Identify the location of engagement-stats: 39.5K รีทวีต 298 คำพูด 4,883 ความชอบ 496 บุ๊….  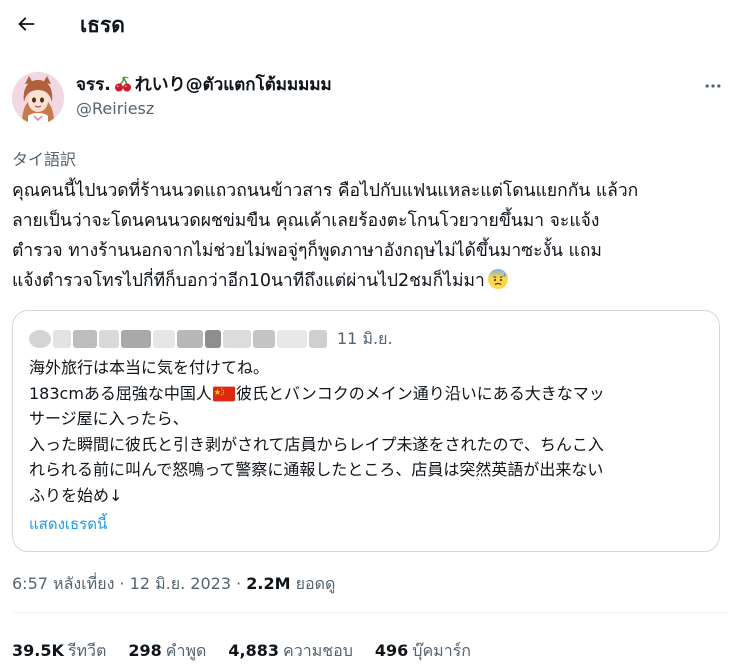
(252, 651).